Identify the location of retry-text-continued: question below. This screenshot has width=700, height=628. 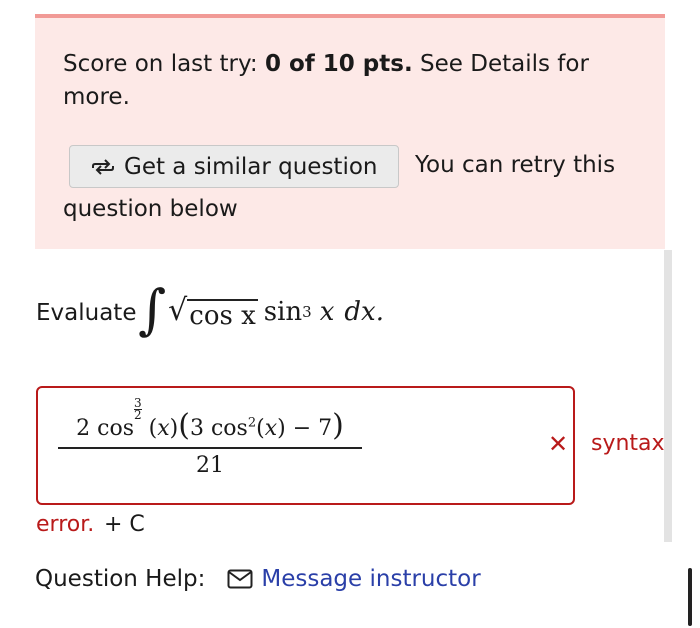
(150, 209).